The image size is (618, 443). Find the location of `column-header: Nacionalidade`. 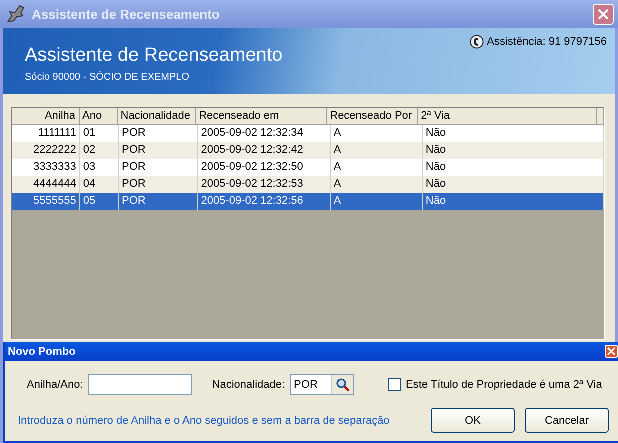

column-header: Nacionalidade is located at coordinates (157, 116).